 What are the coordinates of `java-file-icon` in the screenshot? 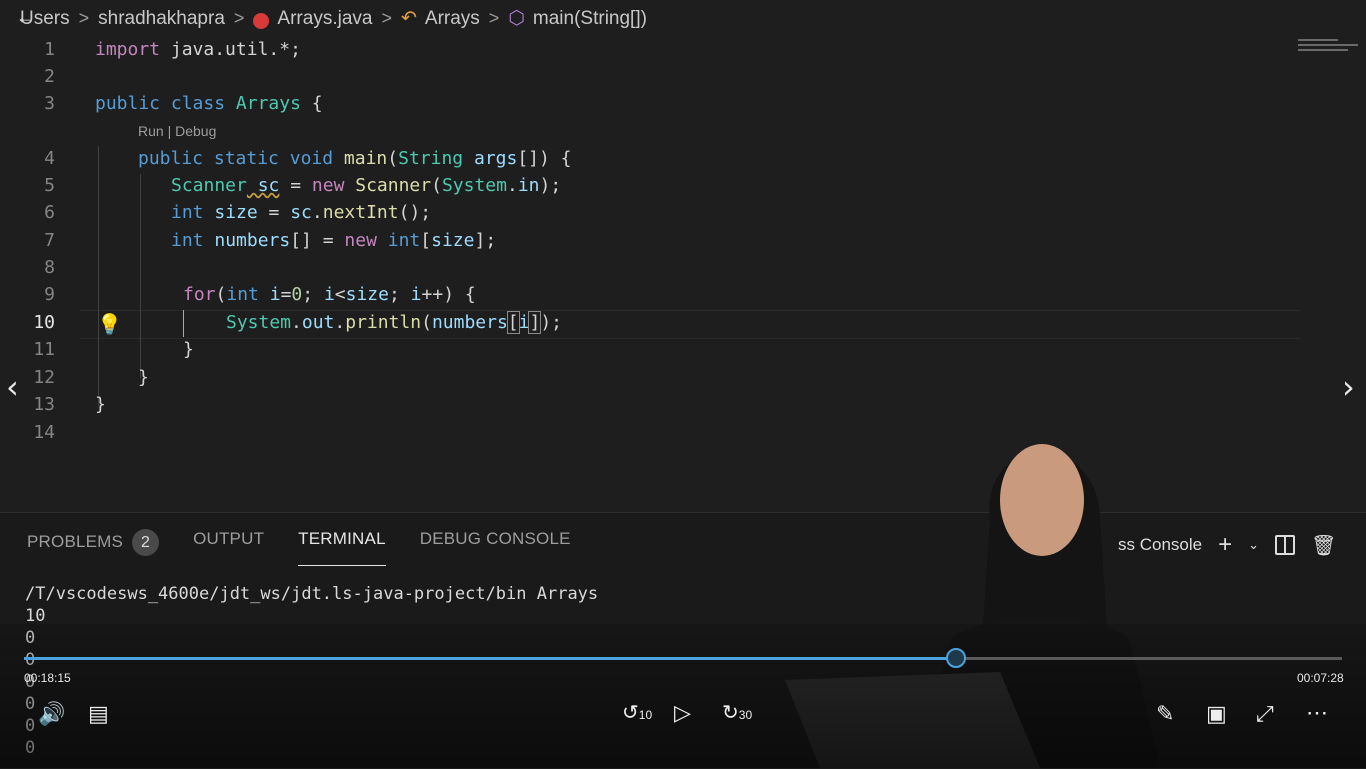 It's located at (261, 20).